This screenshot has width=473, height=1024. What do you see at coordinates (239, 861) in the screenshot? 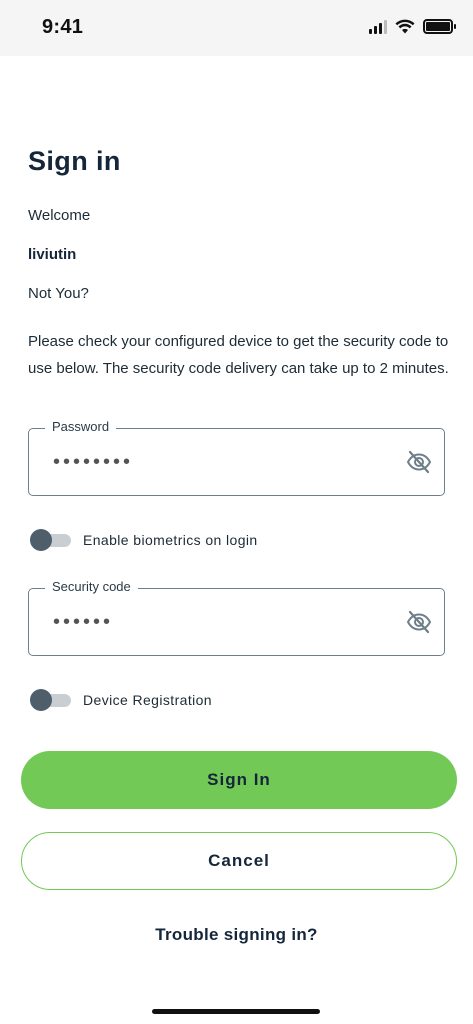
I see `cancel-button: Cancel` at bounding box center [239, 861].